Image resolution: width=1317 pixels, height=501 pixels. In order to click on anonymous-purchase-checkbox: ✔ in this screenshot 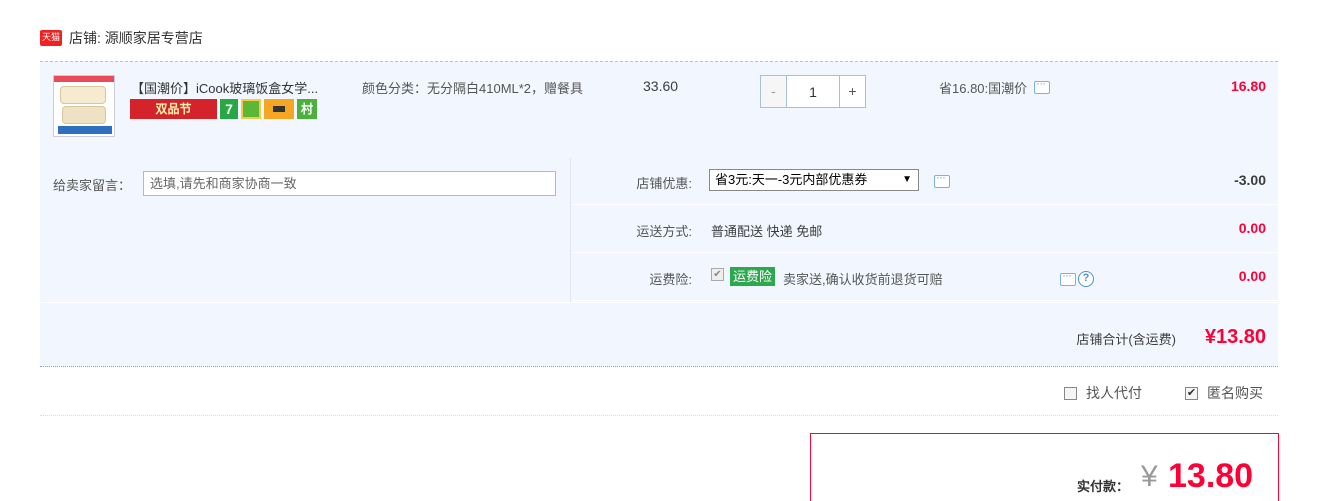, I will do `click(1191, 393)`.